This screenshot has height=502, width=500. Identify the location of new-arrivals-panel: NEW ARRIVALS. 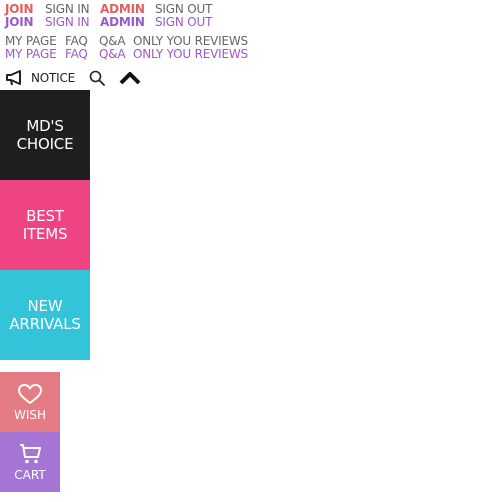
(45, 315).